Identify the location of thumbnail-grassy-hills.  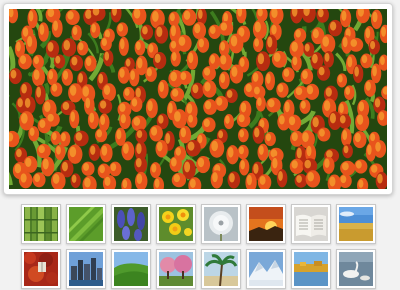
(131, 269).